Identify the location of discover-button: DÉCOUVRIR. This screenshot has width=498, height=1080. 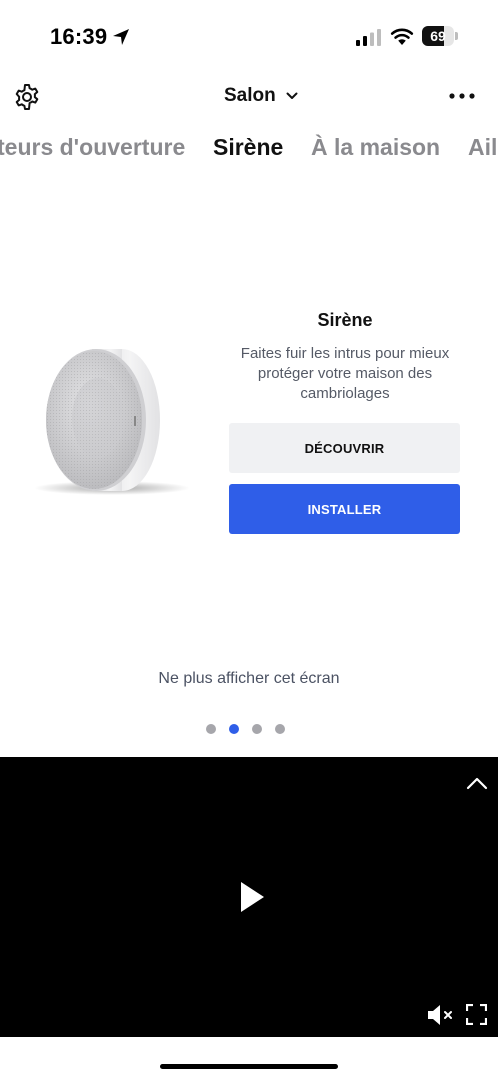
(344, 448).